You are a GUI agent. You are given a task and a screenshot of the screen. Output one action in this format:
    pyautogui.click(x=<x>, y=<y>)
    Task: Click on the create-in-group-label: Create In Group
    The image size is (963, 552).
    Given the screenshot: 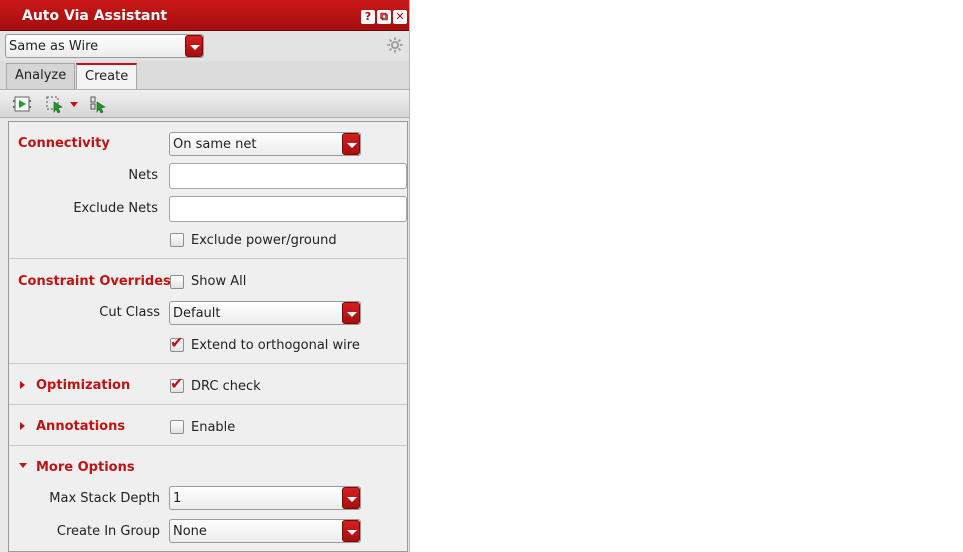 What is the action you would take?
    pyautogui.click(x=108, y=531)
    